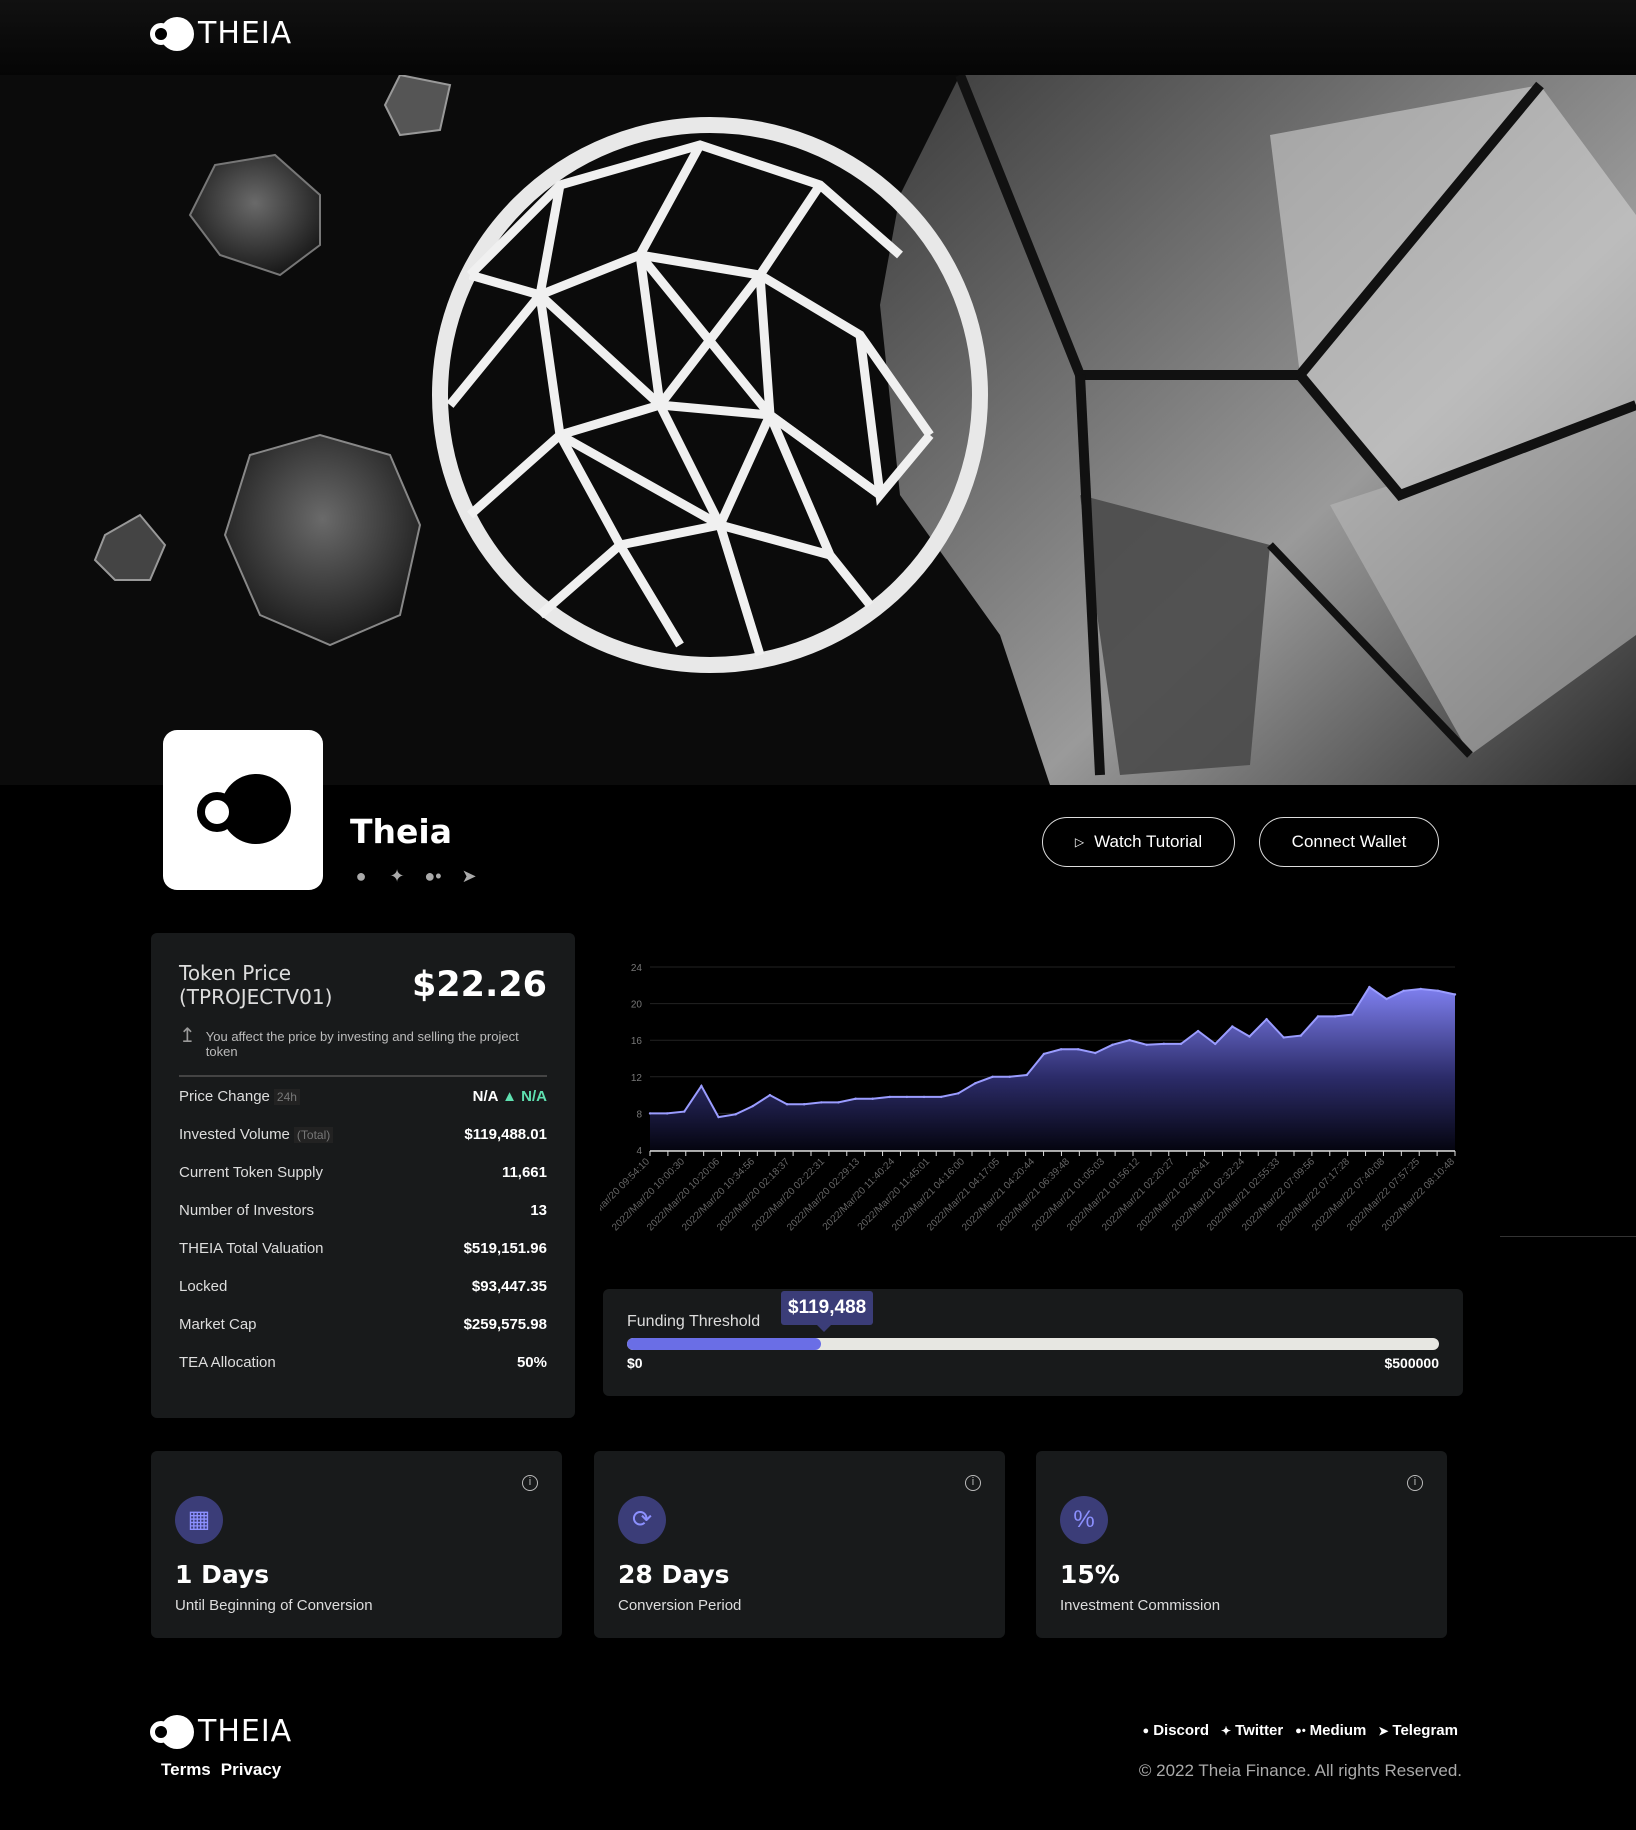  I want to click on row-tag: 24h, so click(286, 1096).